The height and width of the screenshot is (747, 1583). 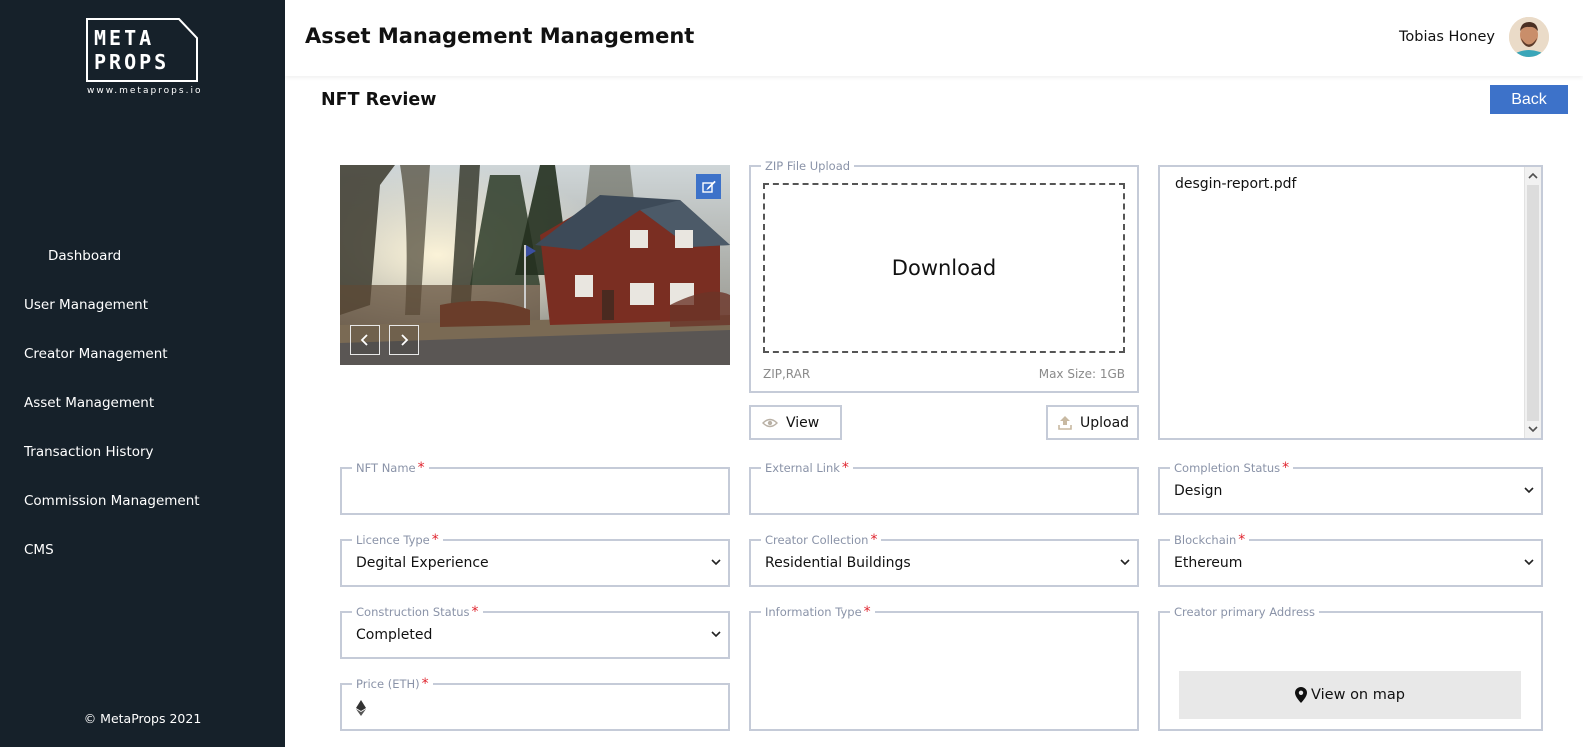 I want to click on logo-text: META PROPS, so click(x=131, y=50).